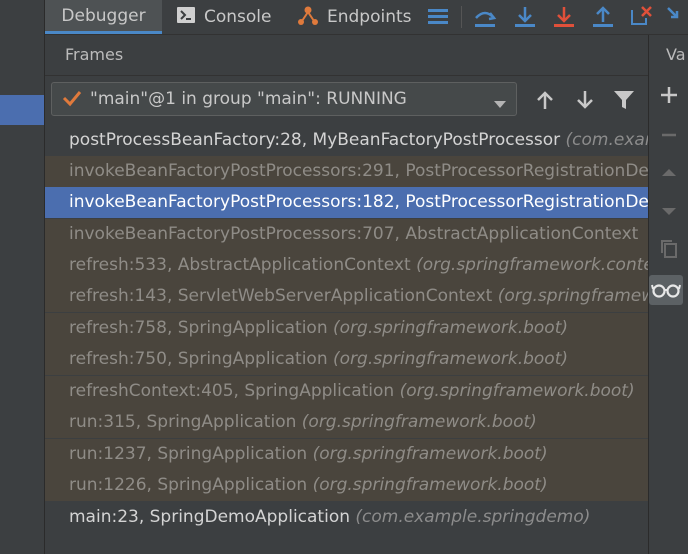 The width and height of the screenshot is (688, 554). What do you see at coordinates (238, 17) in the screenshot?
I see `tab-console-label: Console` at bounding box center [238, 17].